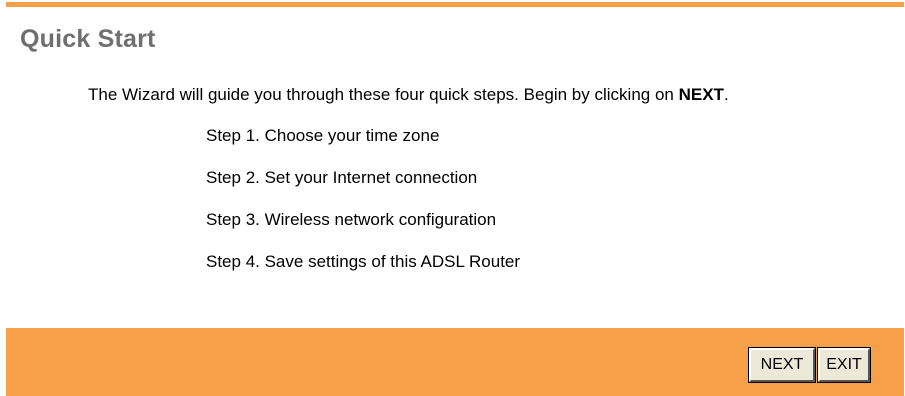  Describe the element at coordinates (455, 4) in the screenshot. I see `top-accent-bar` at that location.